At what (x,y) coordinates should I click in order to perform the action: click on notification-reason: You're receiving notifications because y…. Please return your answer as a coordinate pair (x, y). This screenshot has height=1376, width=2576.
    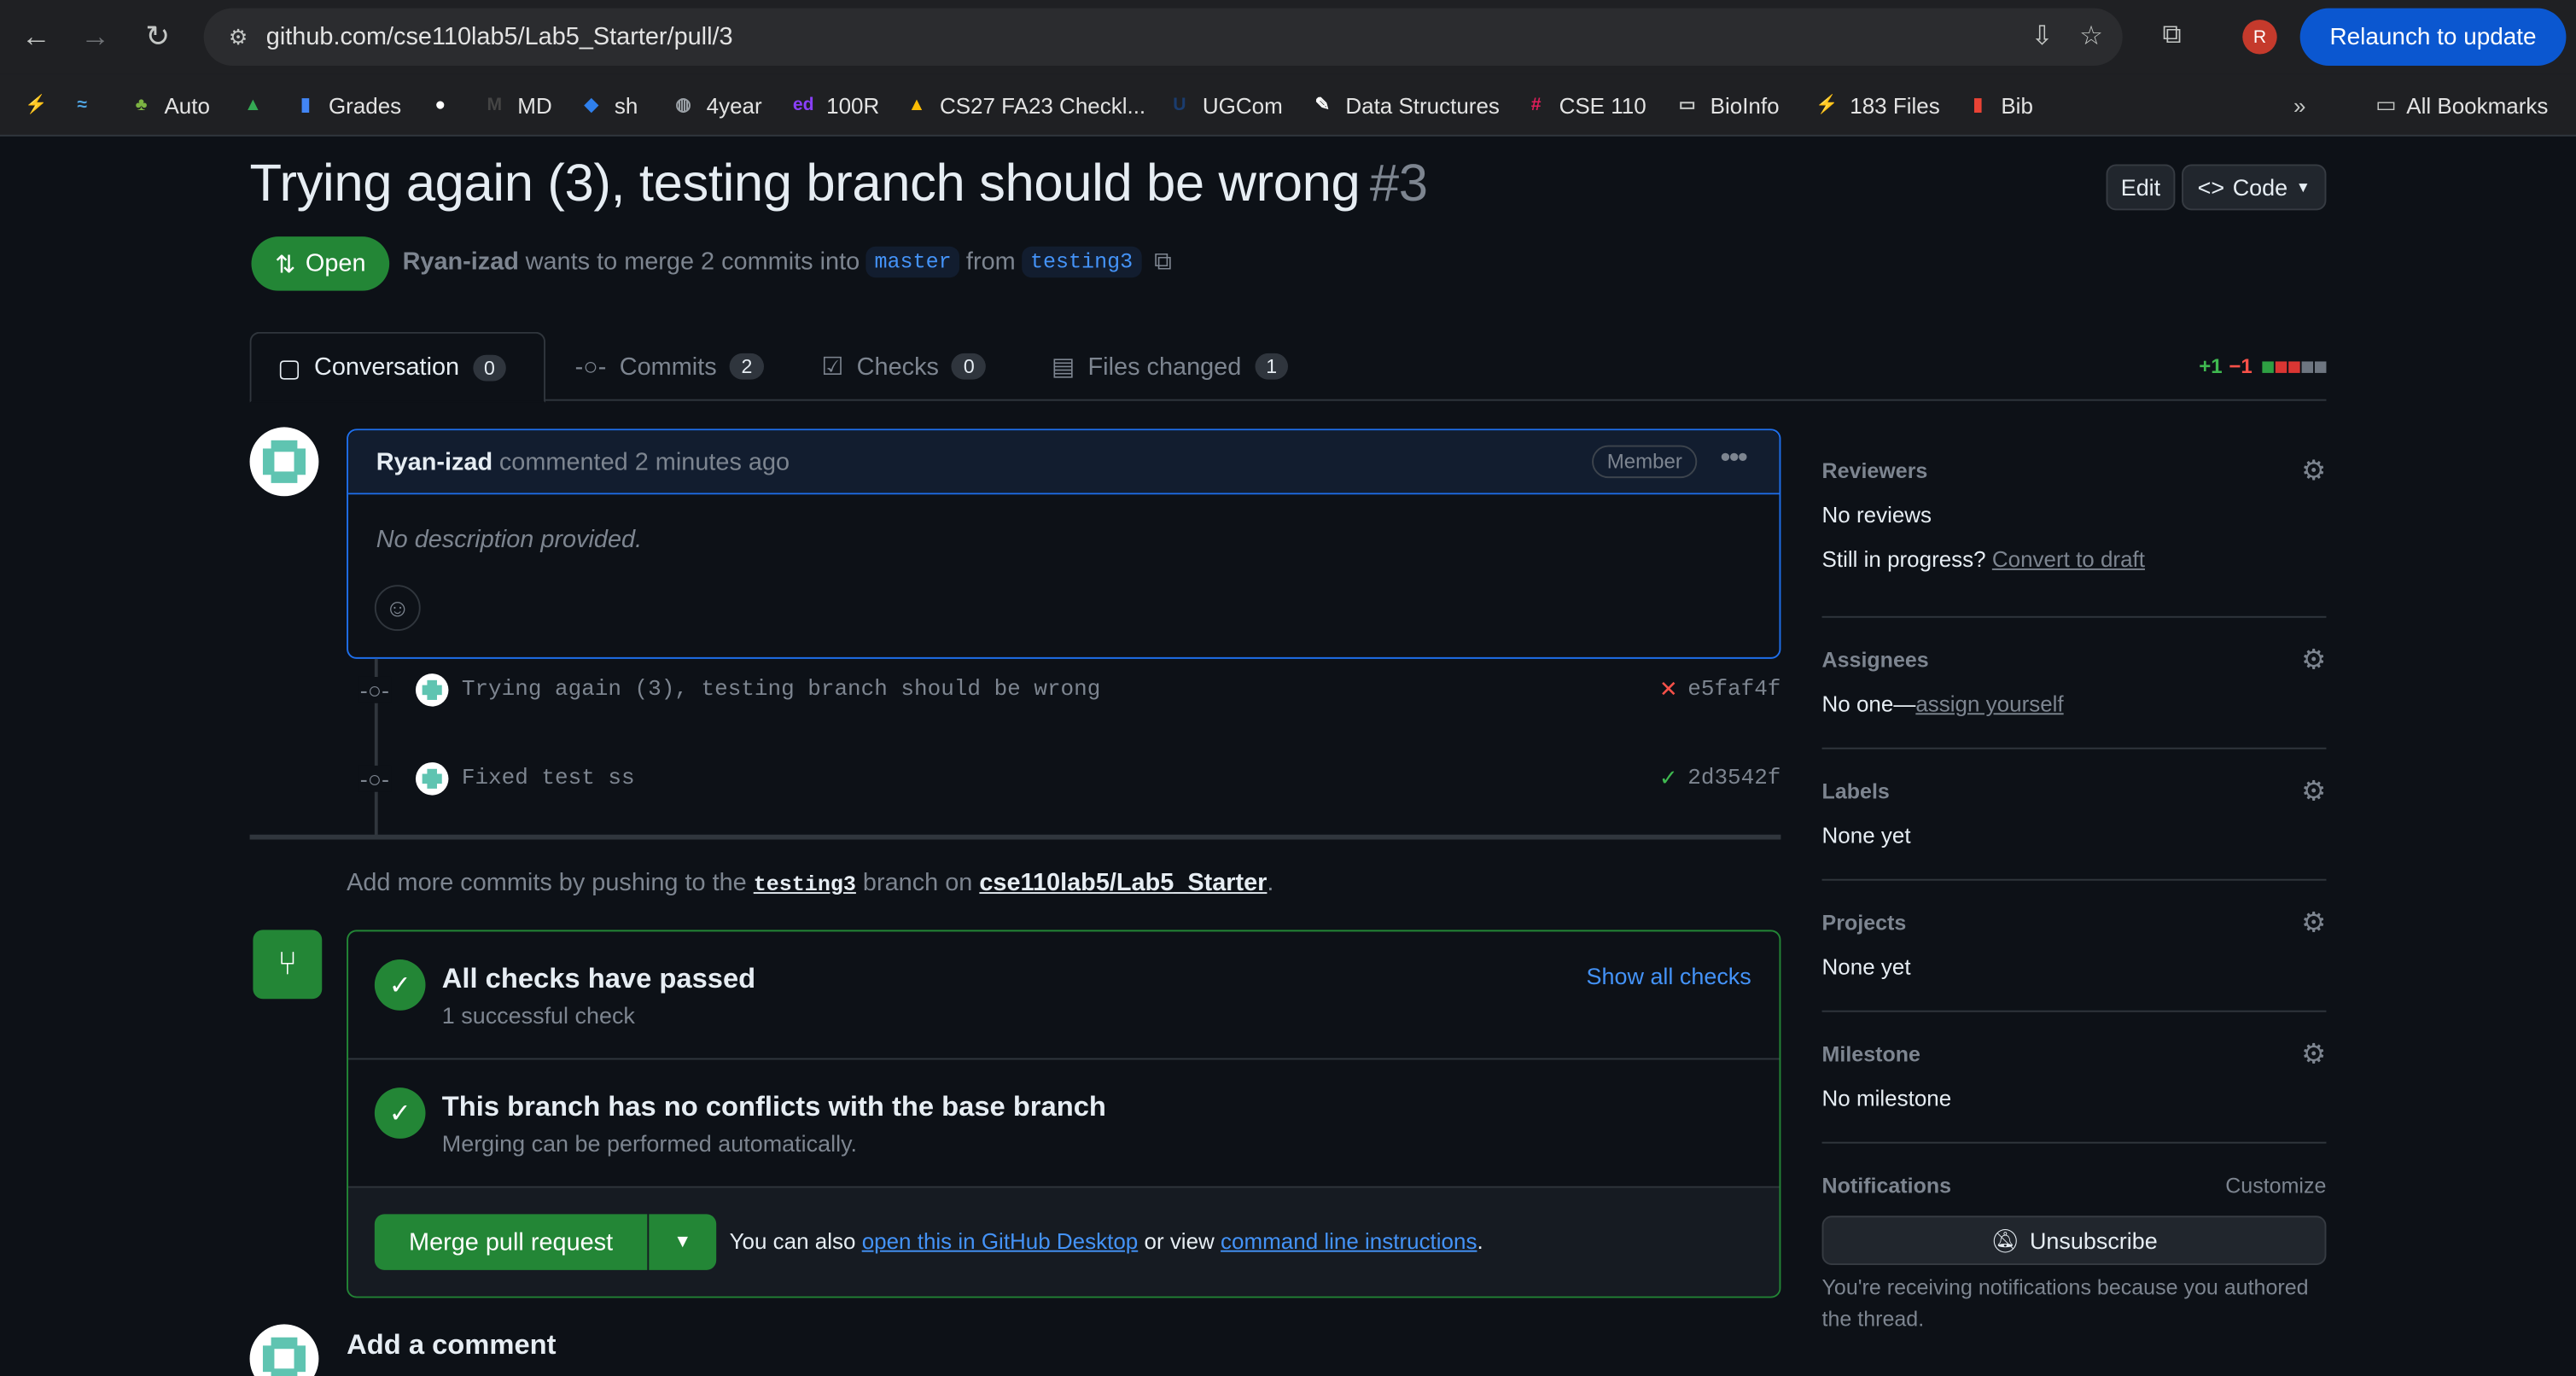
    Looking at the image, I should click on (2065, 1303).